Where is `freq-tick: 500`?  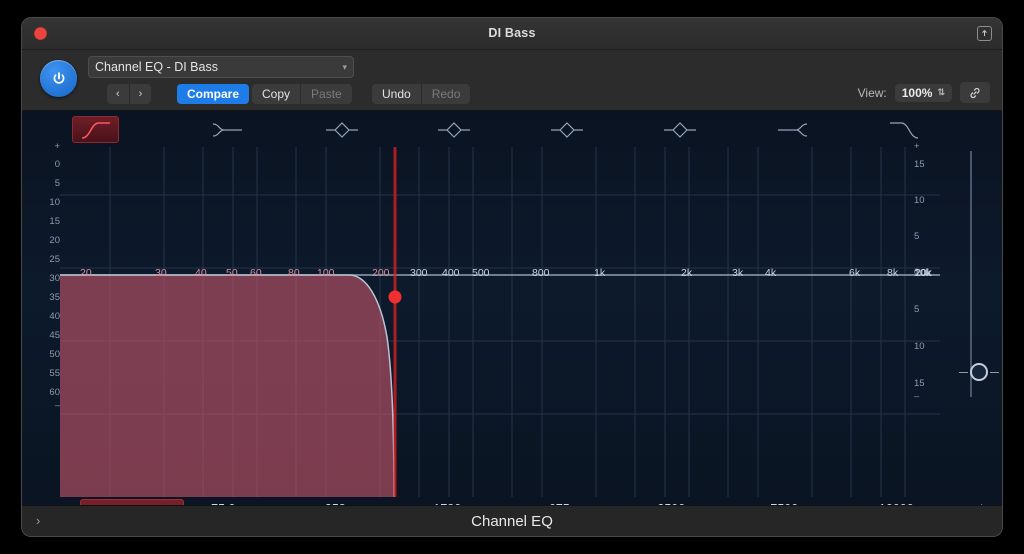
freq-tick: 500 is located at coordinates (481, 273).